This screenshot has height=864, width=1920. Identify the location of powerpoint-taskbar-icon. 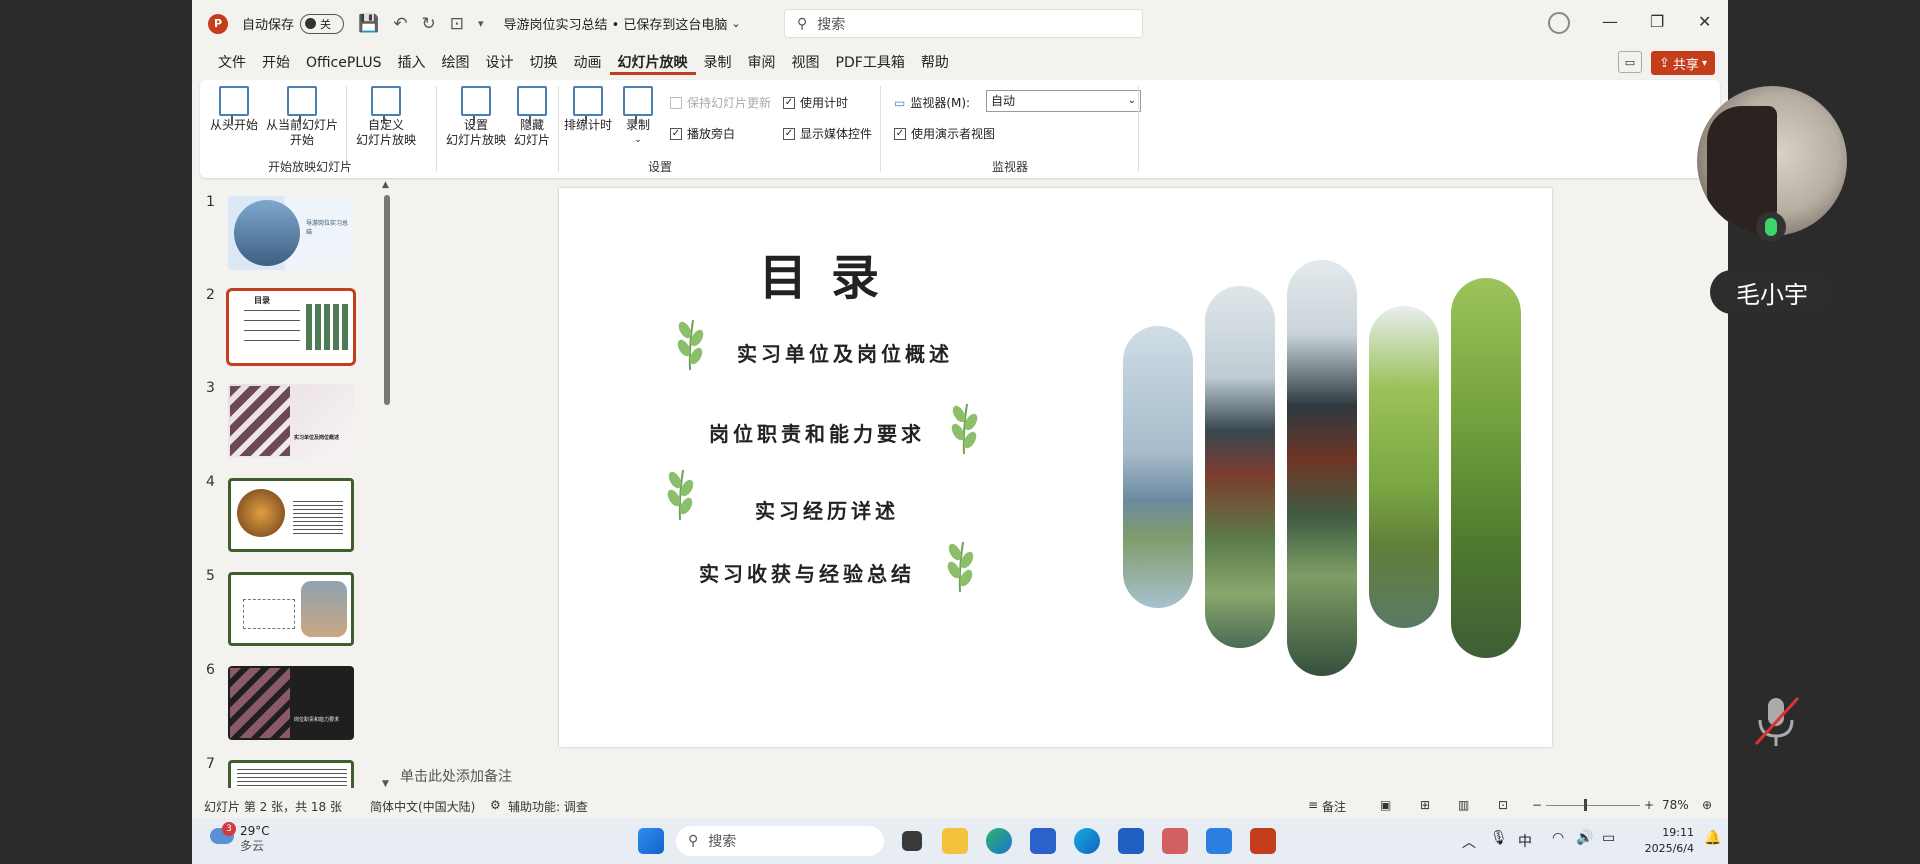
(1263, 841).